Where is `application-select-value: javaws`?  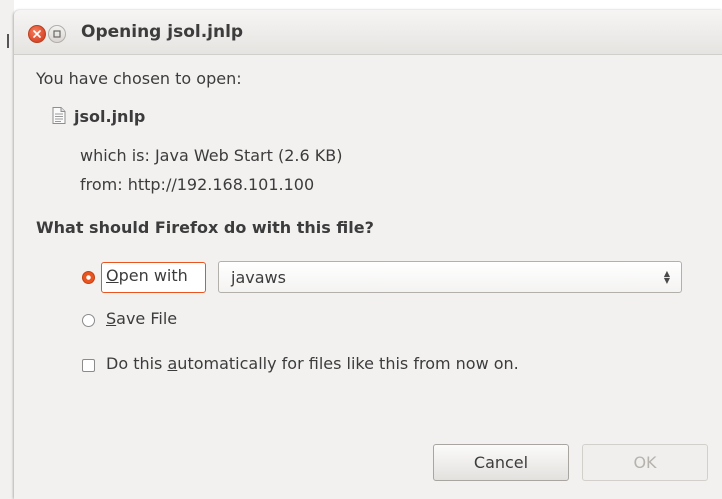
application-select-value: javaws is located at coordinates (258, 277).